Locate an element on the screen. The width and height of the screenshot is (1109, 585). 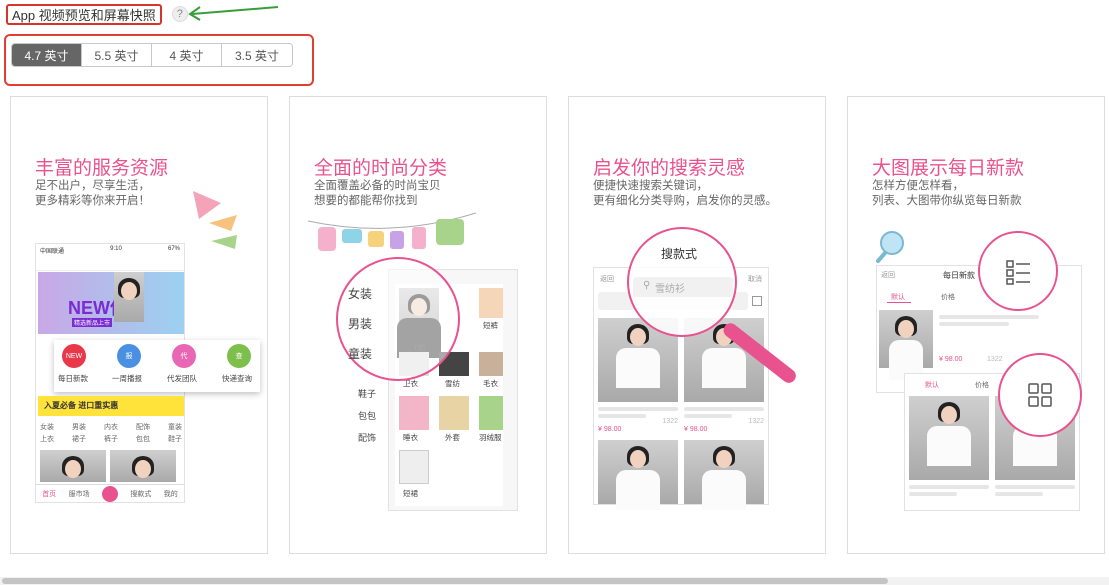
category-row-2: 上衣 裙子 裤子 包包 鞋子 is located at coordinates (111, 439).